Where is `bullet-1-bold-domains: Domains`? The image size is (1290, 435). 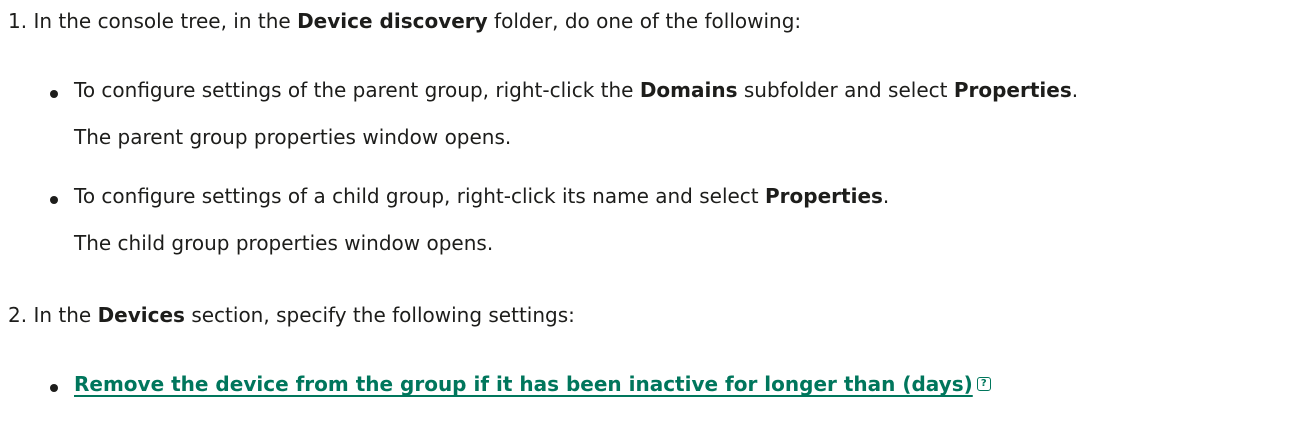
bullet-1-bold-domains: Domains is located at coordinates (688, 90).